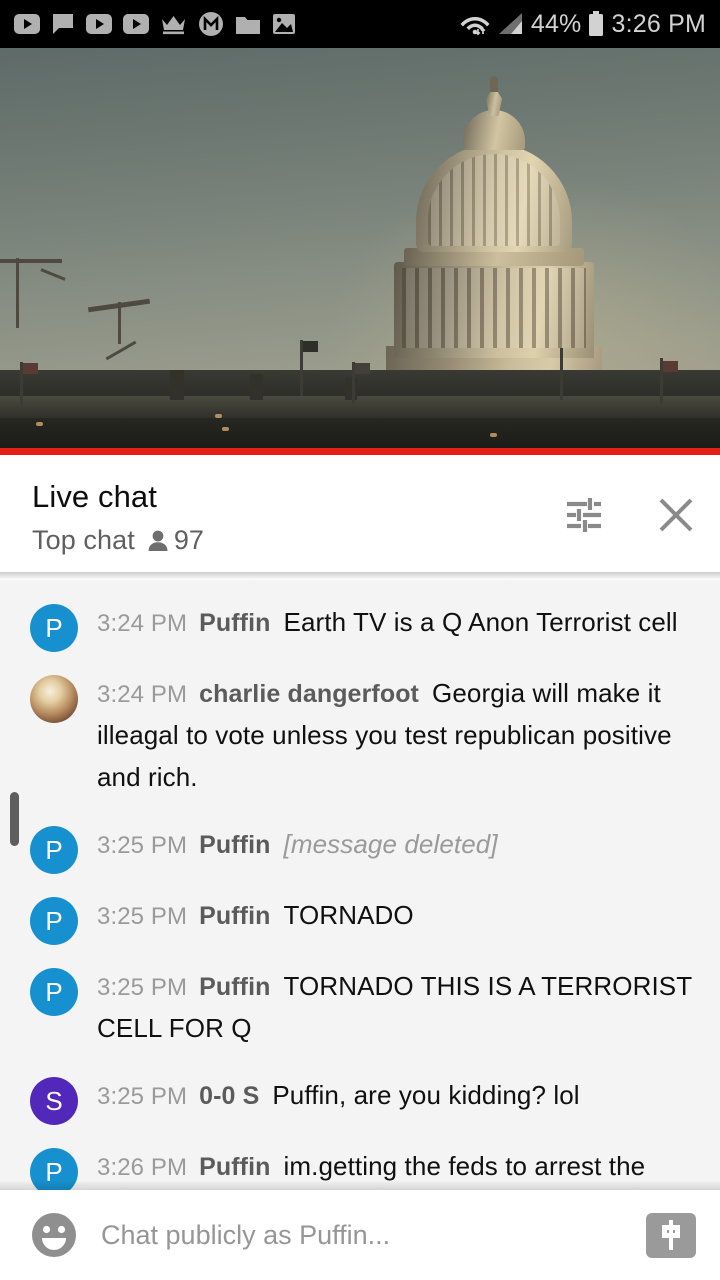  What do you see at coordinates (284, 24) in the screenshot?
I see `image-icon` at bounding box center [284, 24].